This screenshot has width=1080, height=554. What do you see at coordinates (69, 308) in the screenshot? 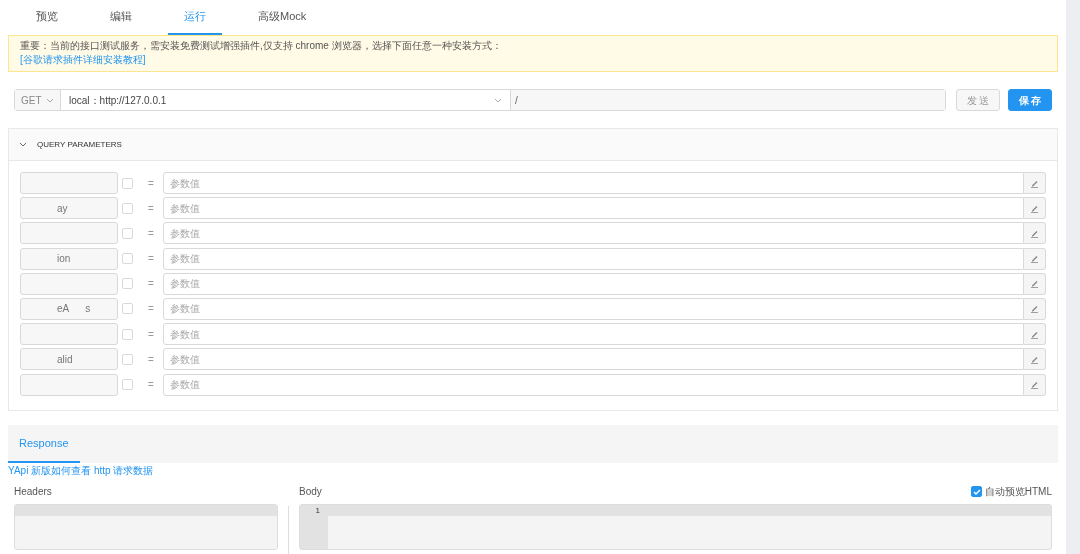
I see `param-name-field: eA s` at bounding box center [69, 308].